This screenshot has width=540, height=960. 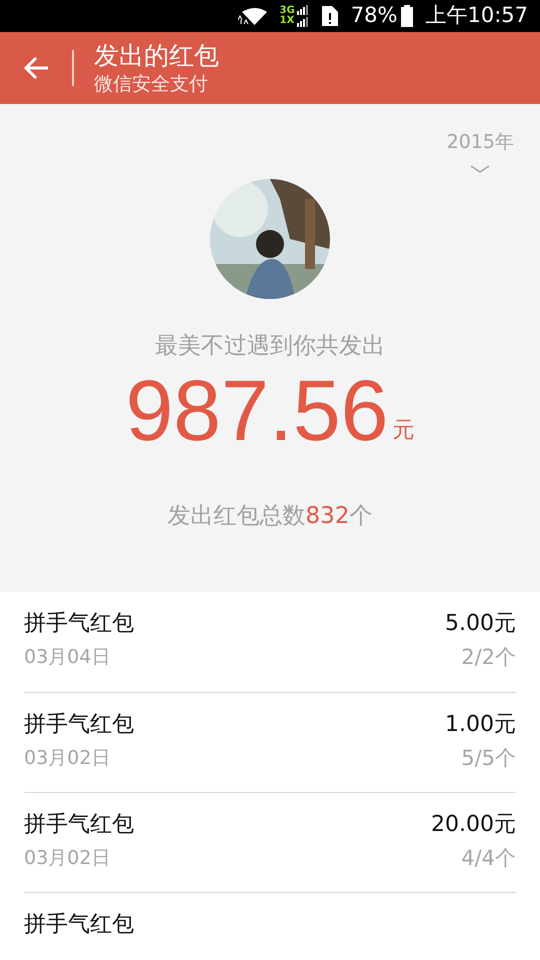 I want to click on page-title: 发出的红包, so click(x=156, y=56).